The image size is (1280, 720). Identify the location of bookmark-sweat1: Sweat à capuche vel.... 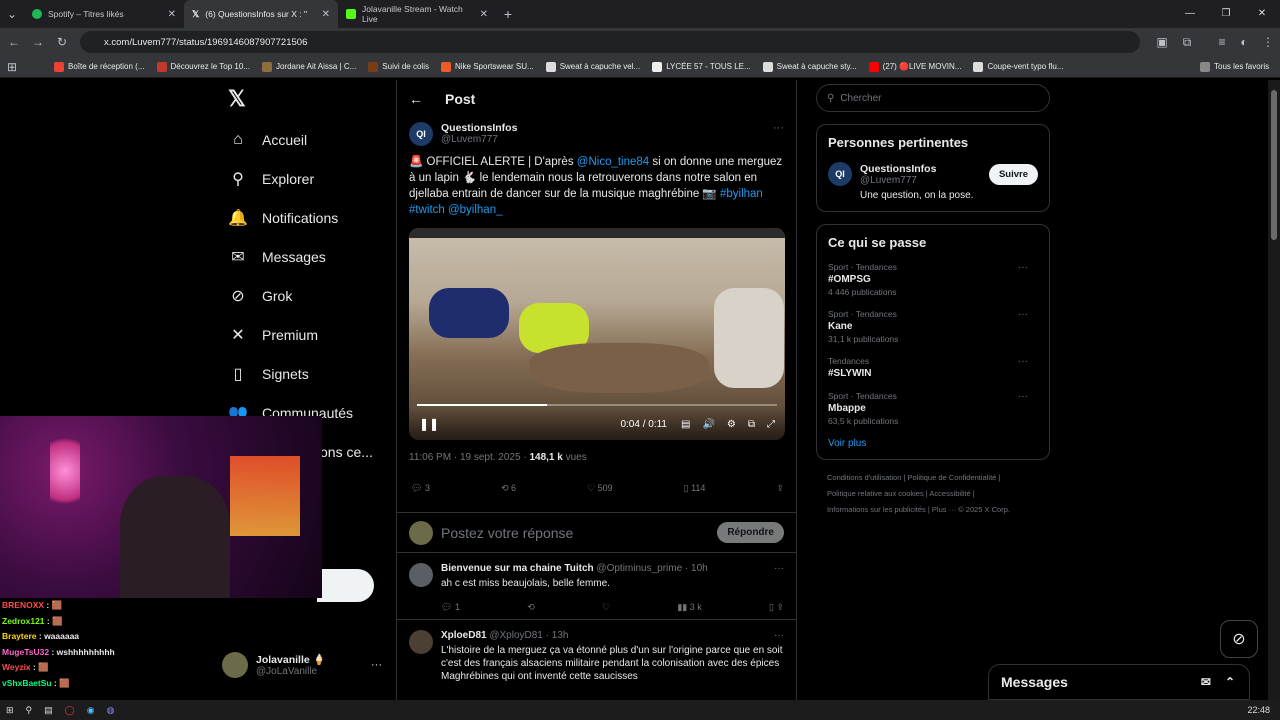
(592, 66).